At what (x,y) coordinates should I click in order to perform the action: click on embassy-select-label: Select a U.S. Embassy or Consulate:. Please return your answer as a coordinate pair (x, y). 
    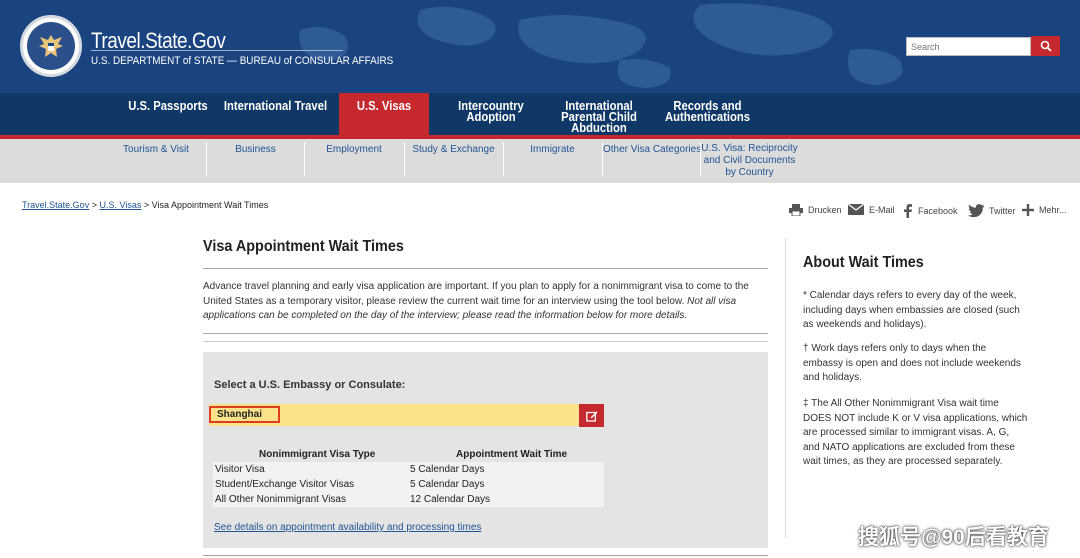
    Looking at the image, I should click on (310, 385).